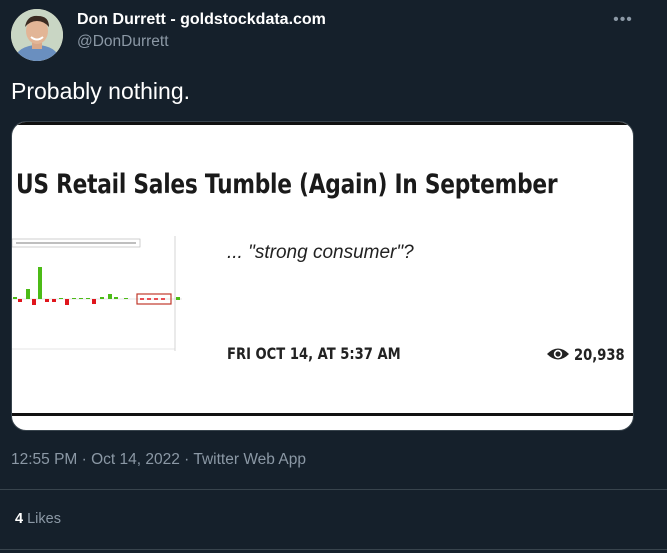  I want to click on avatar, so click(37, 35).